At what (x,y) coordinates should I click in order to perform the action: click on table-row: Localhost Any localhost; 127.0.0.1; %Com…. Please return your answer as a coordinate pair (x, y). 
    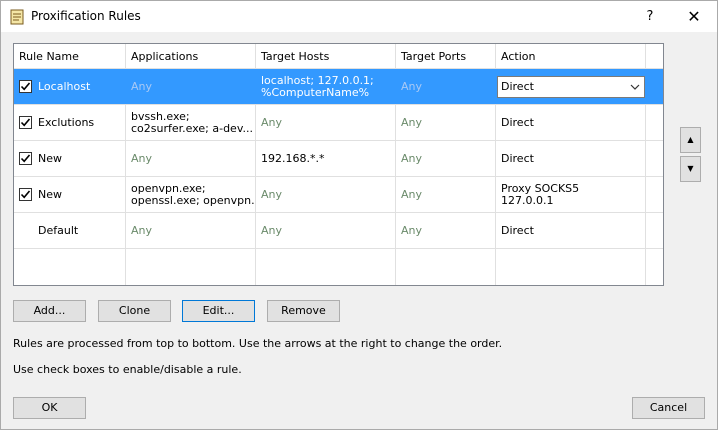
    Looking at the image, I should click on (338, 87).